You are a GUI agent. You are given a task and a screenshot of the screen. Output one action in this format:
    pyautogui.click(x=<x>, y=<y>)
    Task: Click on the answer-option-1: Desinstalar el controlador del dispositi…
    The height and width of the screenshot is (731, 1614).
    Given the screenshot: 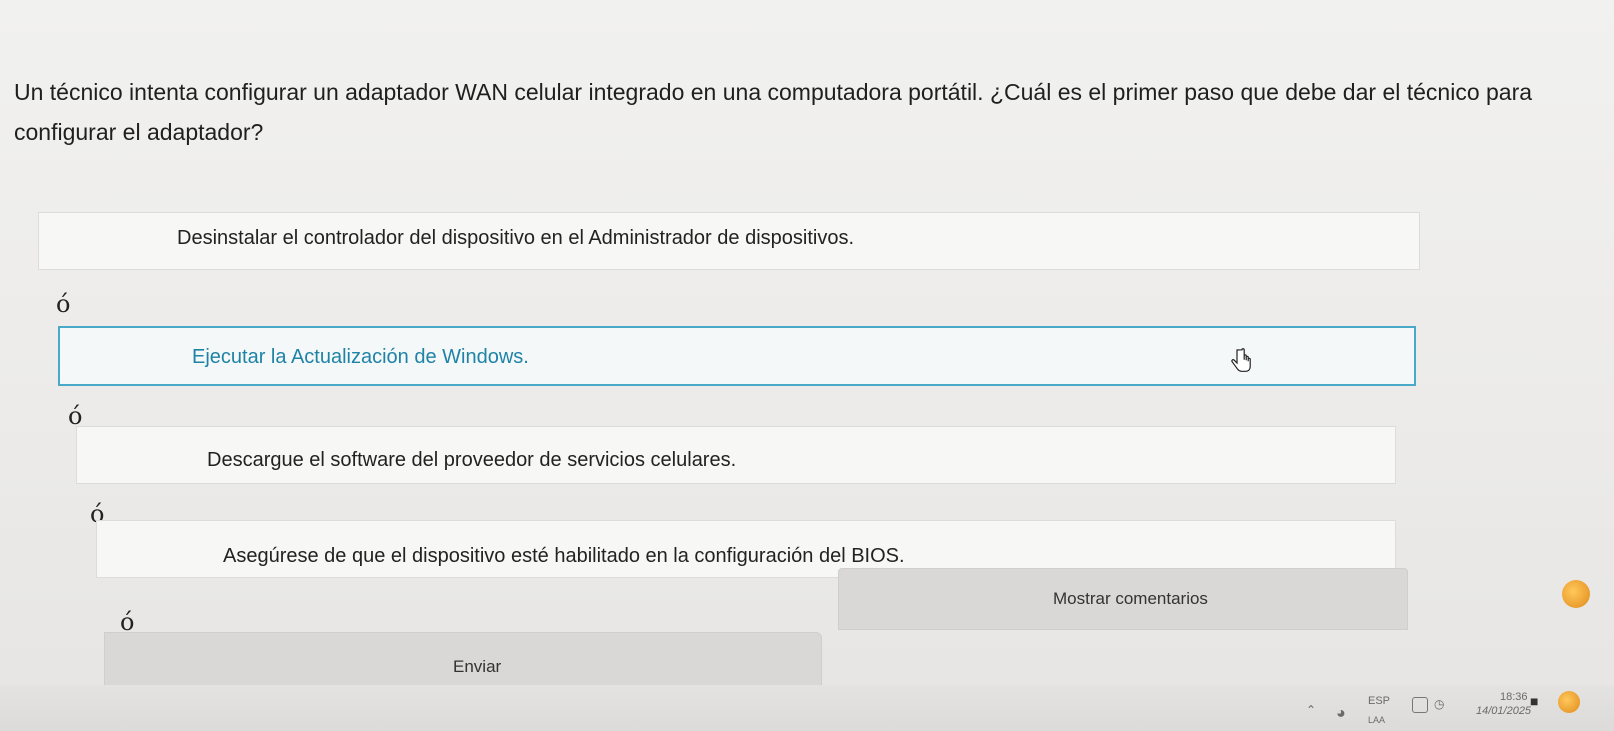 What is the action you would take?
    pyautogui.click(x=729, y=241)
    